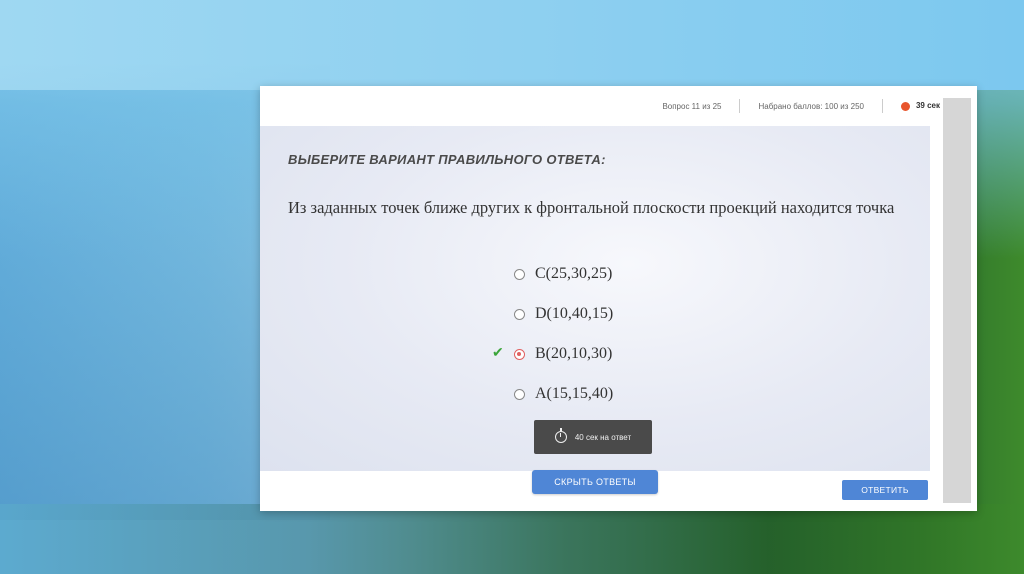 This screenshot has width=1024, height=574. Describe the element at coordinates (574, 273) in the screenshot. I see `option-label: C(25,30,25)` at that location.